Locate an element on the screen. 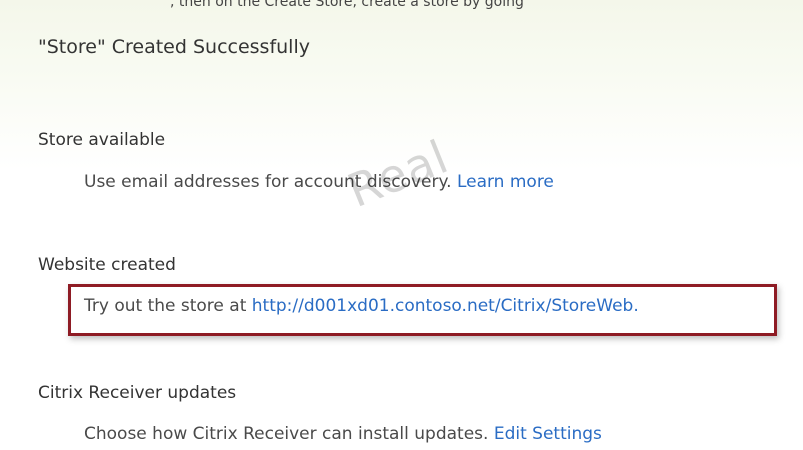 Image resolution: width=803 pixels, height=450 pixels. page-title: "Store" Created Successfully is located at coordinates (174, 47).